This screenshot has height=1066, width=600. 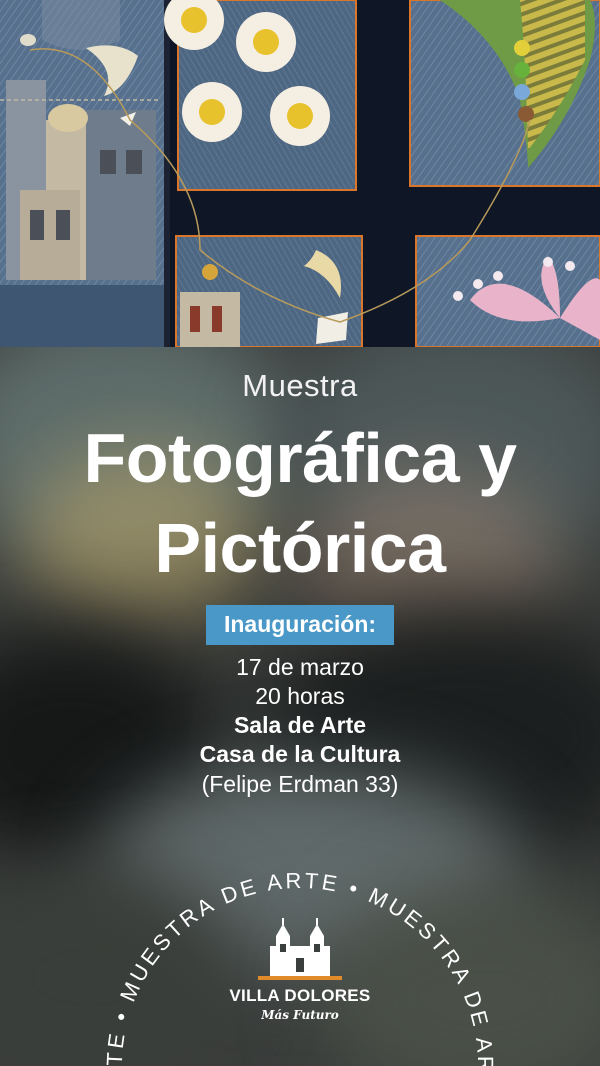 I want to click on title-line-1: Fotográfica y, so click(x=300, y=458).